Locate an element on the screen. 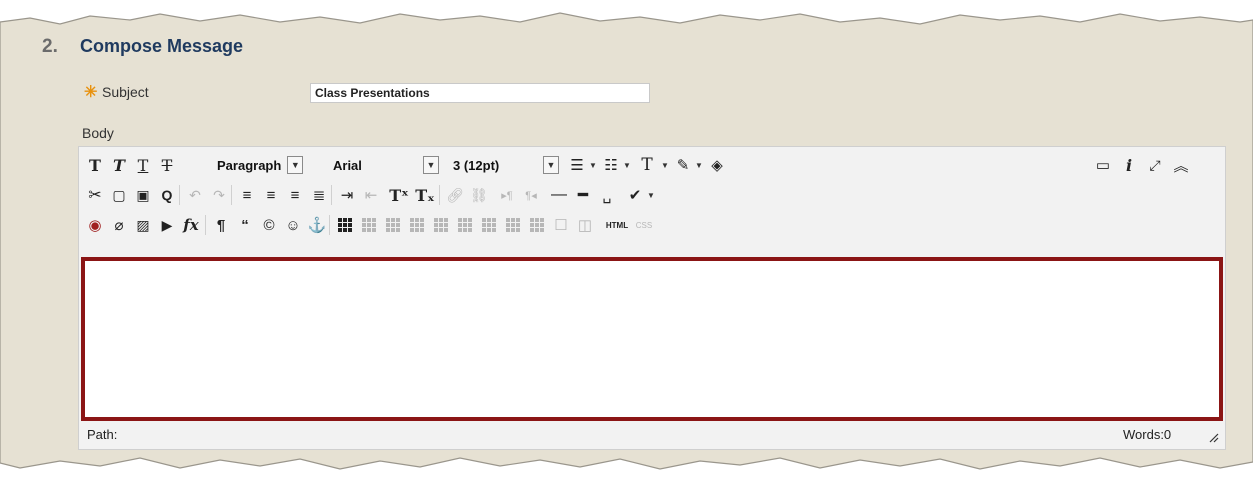  strikethrough-icon: T is located at coordinates (167, 165).